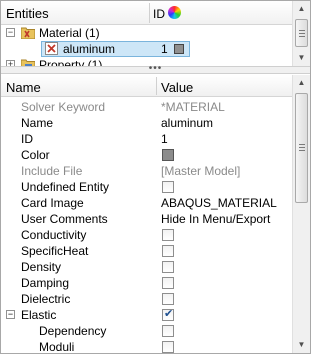 The width and height of the screenshot is (320, 354). What do you see at coordinates (164, 139) in the screenshot?
I see `property-value: 1` at bounding box center [164, 139].